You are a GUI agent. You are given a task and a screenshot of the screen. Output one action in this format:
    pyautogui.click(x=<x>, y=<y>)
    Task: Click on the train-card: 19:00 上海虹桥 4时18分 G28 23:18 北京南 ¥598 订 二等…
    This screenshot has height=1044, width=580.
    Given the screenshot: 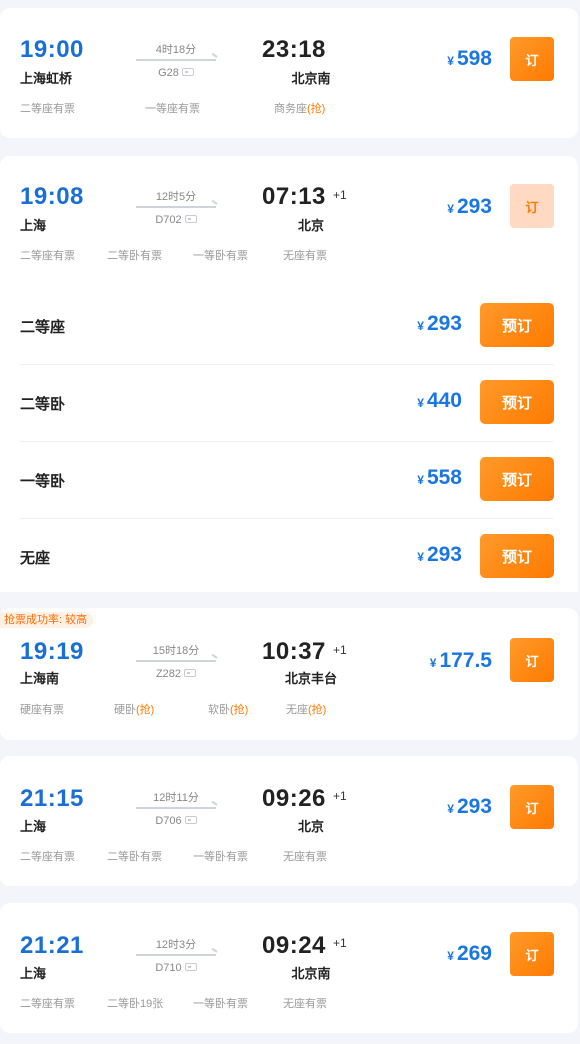 What is the action you would take?
    pyautogui.click(x=289, y=73)
    